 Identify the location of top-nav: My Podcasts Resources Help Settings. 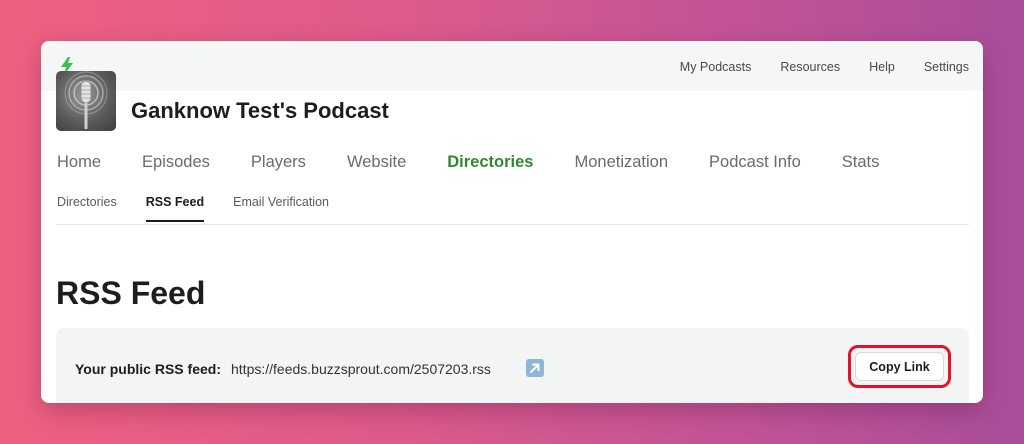
(810, 67).